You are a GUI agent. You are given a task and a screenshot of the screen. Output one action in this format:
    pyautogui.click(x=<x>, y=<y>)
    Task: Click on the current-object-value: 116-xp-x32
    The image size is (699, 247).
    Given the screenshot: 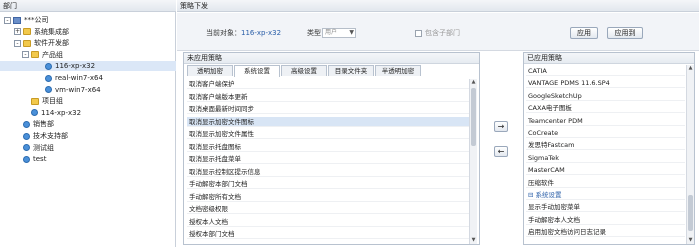 What is the action you would take?
    pyautogui.click(x=261, y=33)
    